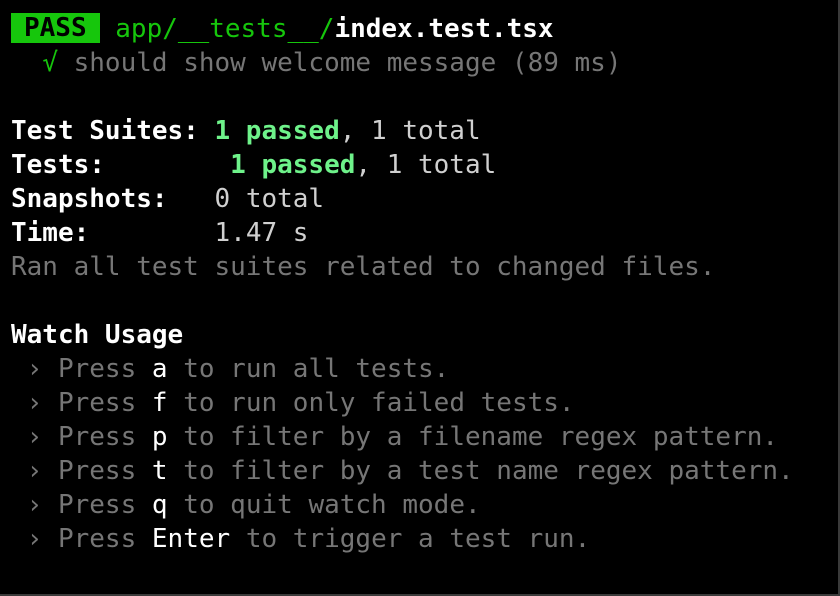 This screenshot has width=840, height=596. I want to click on test-file-header: PASS app/__tests__/index.test.tsx, so click(424, 29).